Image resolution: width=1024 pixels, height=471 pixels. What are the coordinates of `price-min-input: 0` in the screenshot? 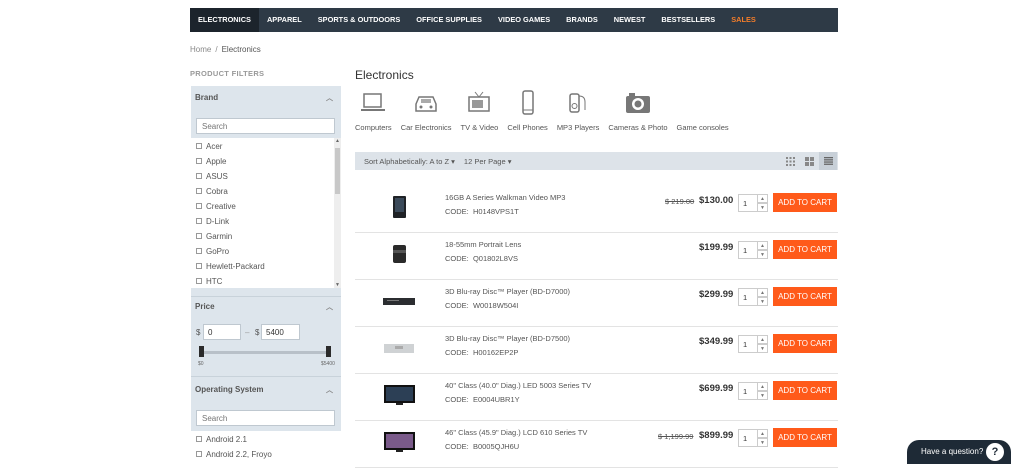 It's located at (222, 332).